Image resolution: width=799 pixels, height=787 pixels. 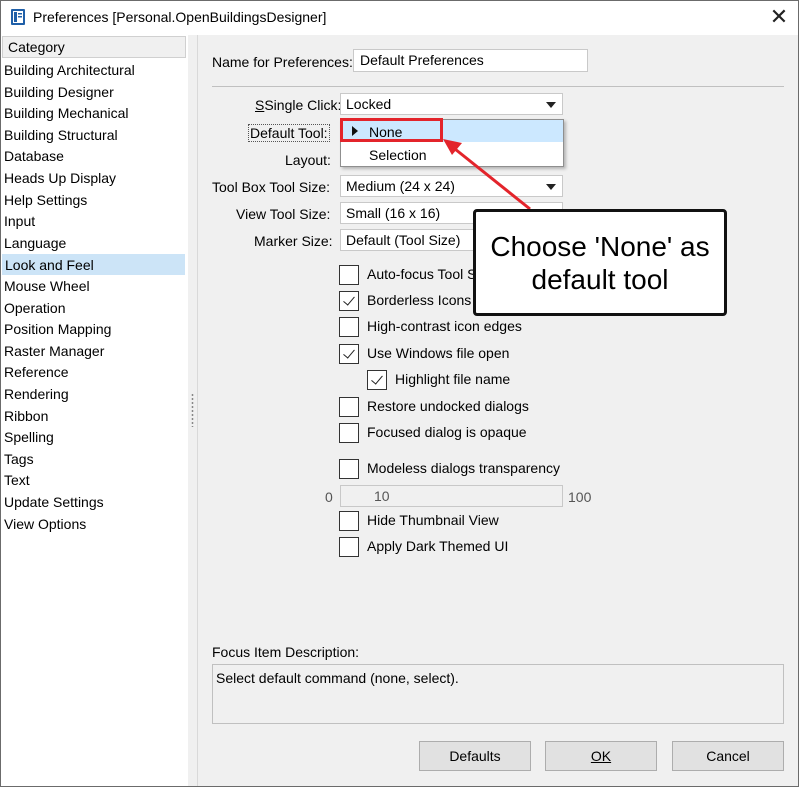 I want to click on transparency-min: 0, so click(x=329, y=497).